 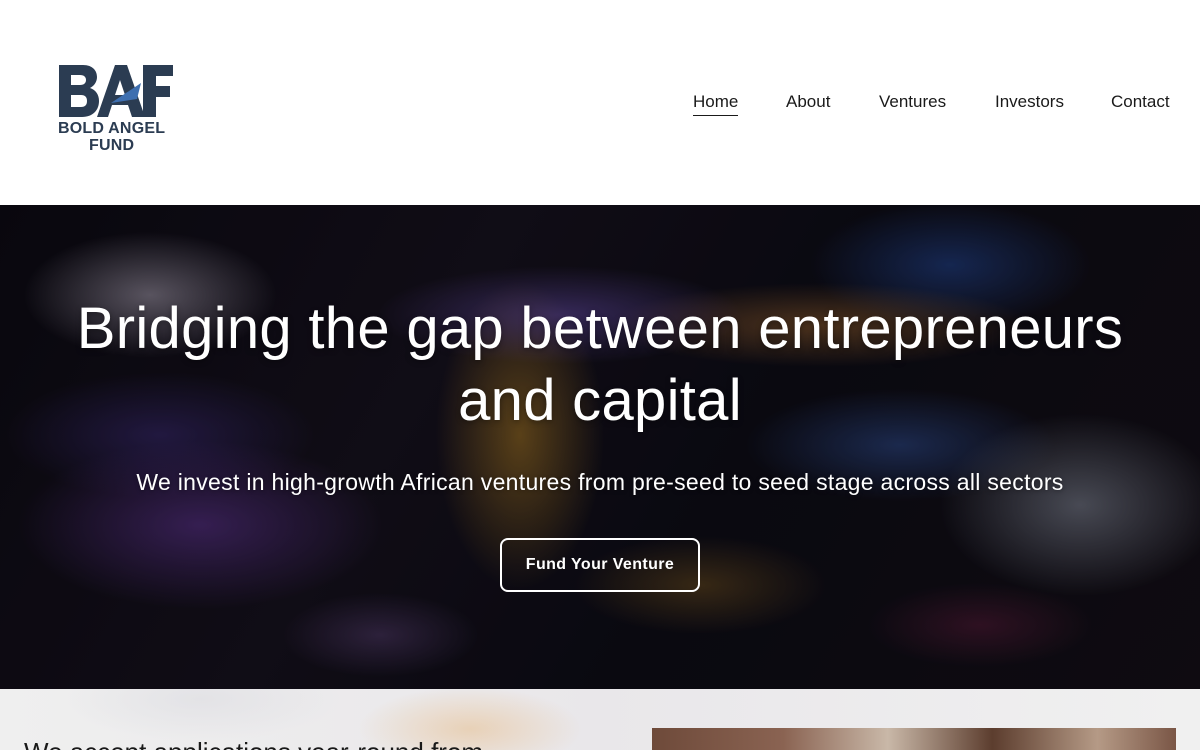 I want to click on brand-logo: BOLD ANGEL FUND, so click(x=116, y=110).